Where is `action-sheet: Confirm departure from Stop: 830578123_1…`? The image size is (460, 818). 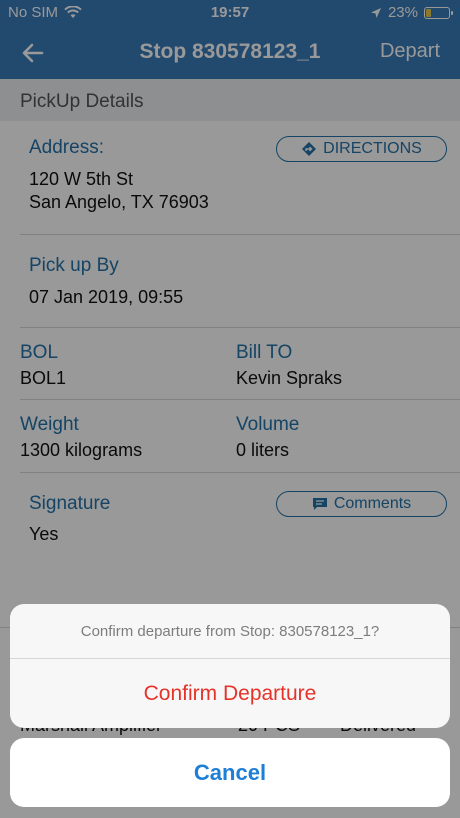
action-sheet: Confirm departure from Stop: 830578123_1… is located at coordinates (230, 666).